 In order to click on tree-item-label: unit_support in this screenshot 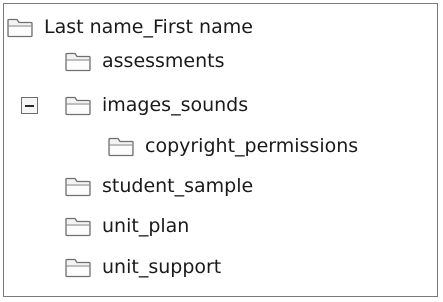, I will do `click(162, 267)`.